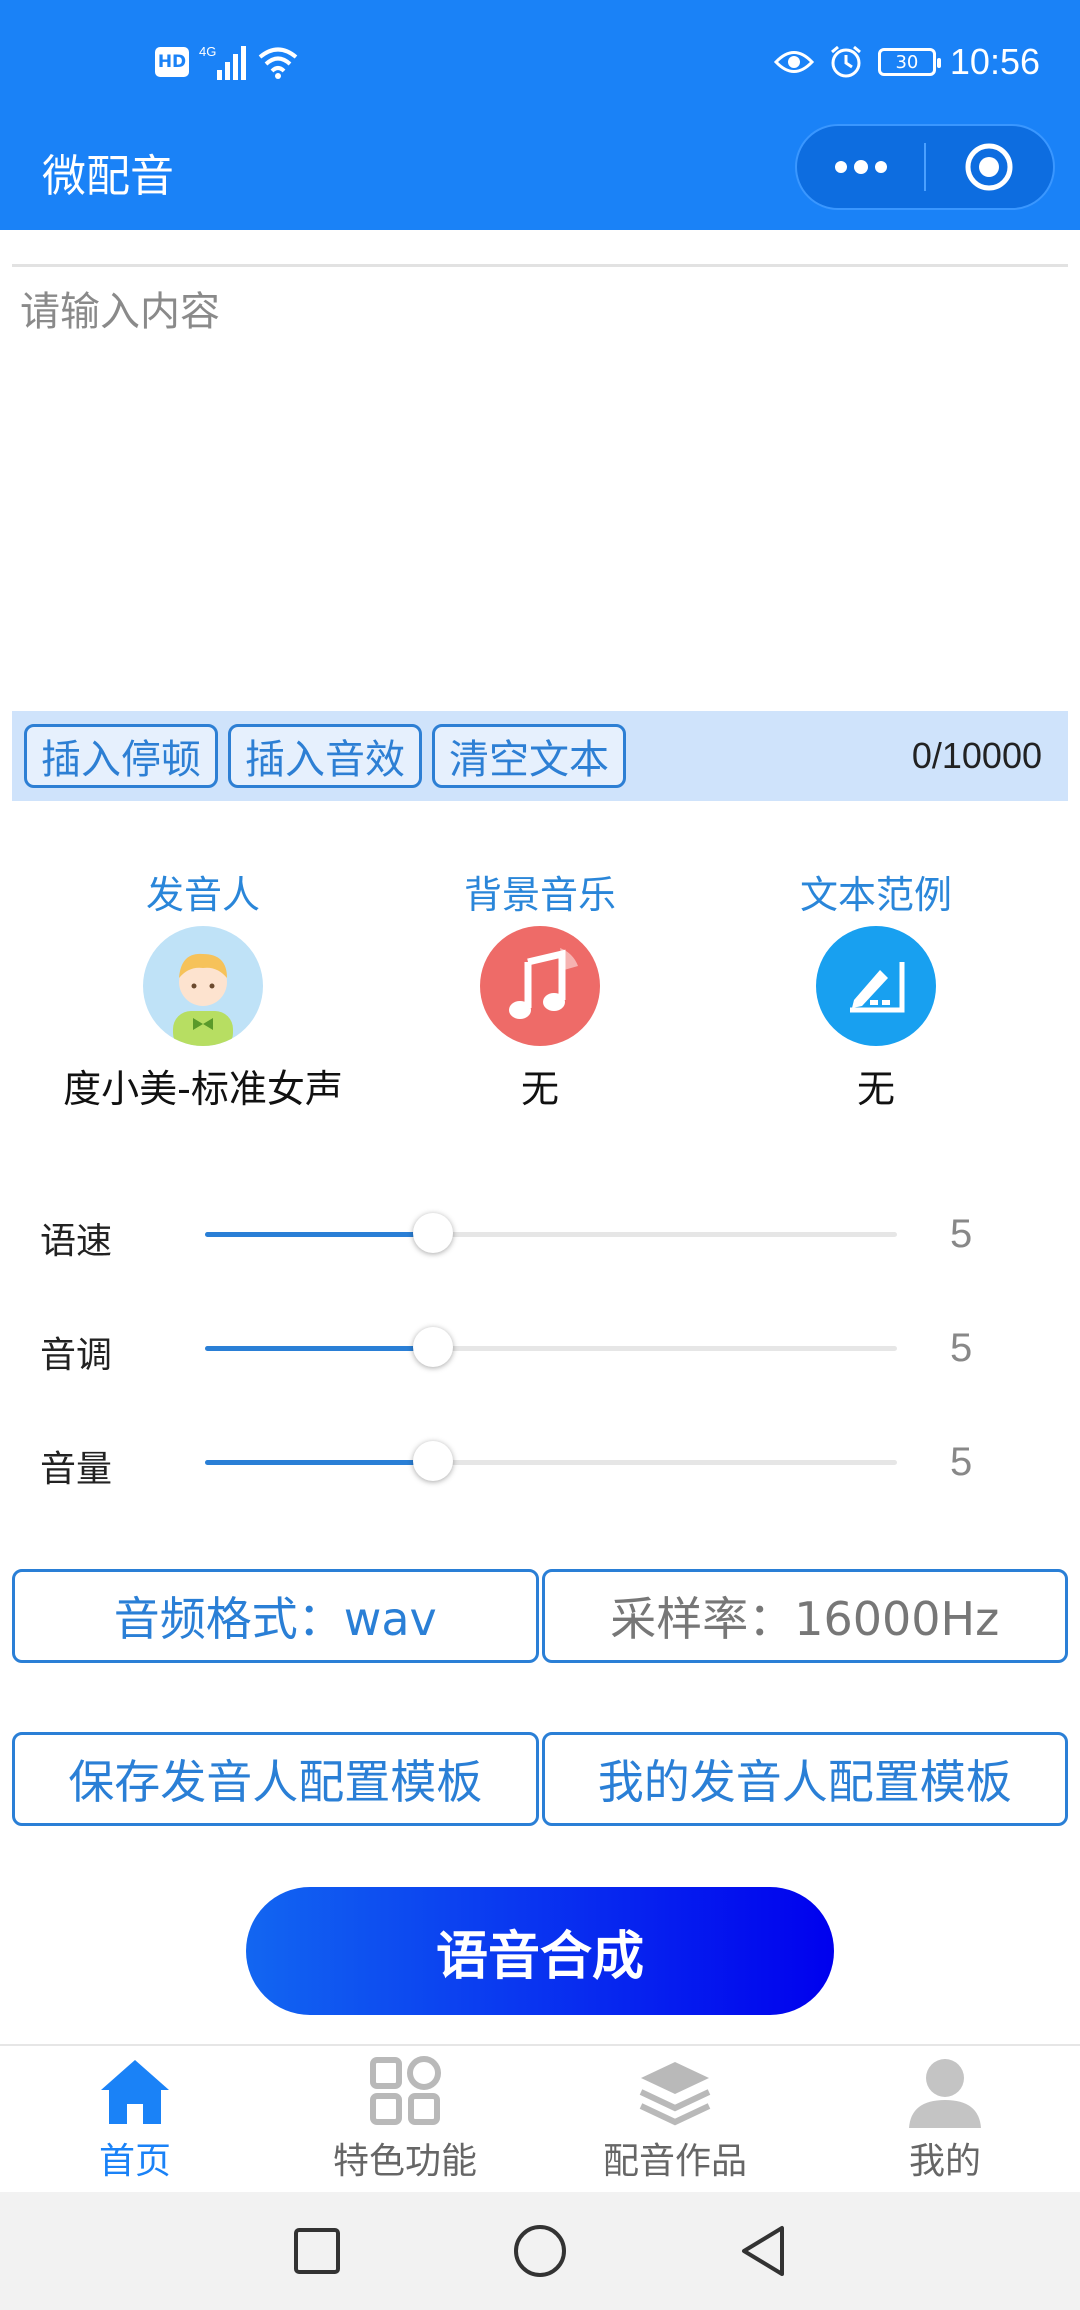 This screenshot has height=2310, width=1080. I want to click on signal-icon: 4G, so click(222, 62).